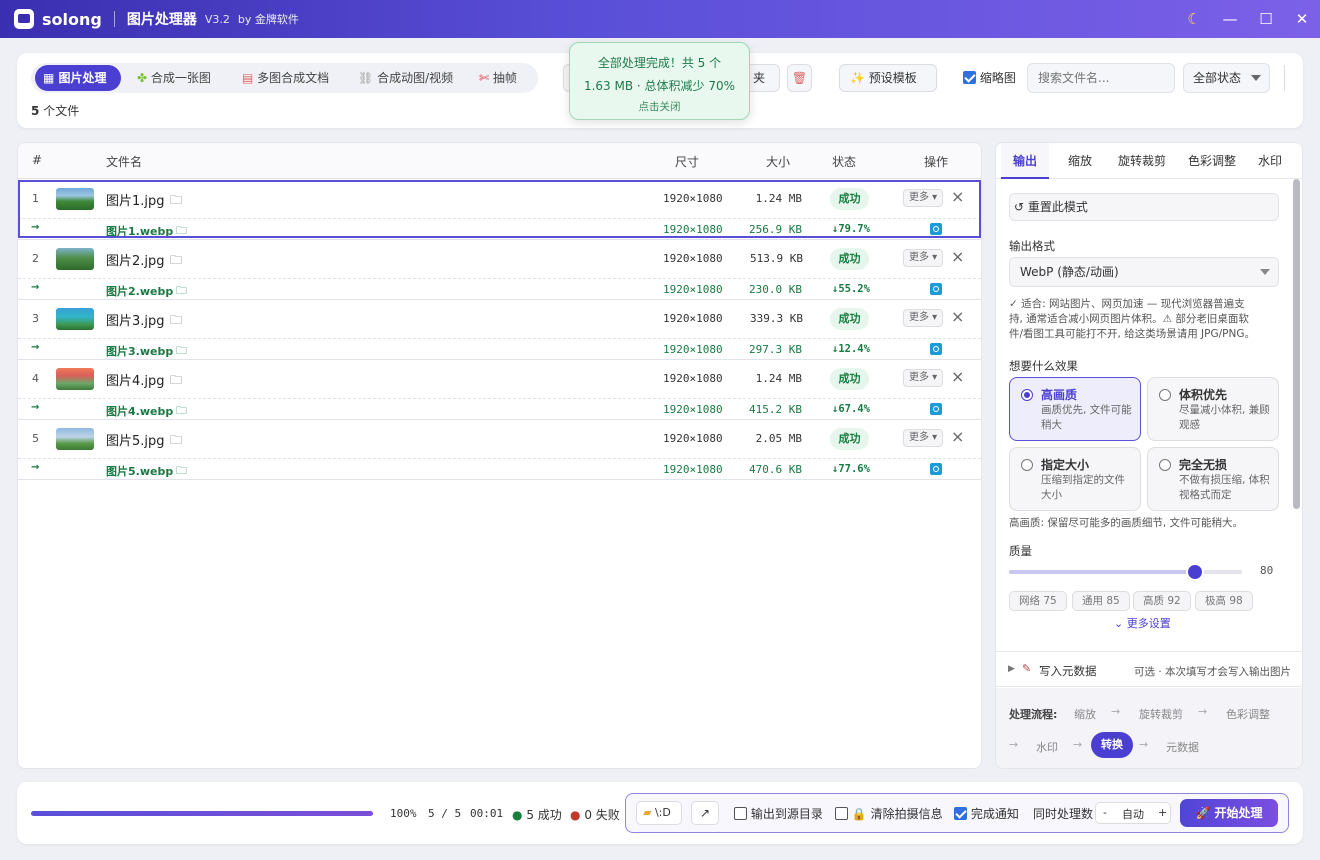 The image size is (1320, 860). I want to click on scrollbar-thumb, so click(1296, 344).